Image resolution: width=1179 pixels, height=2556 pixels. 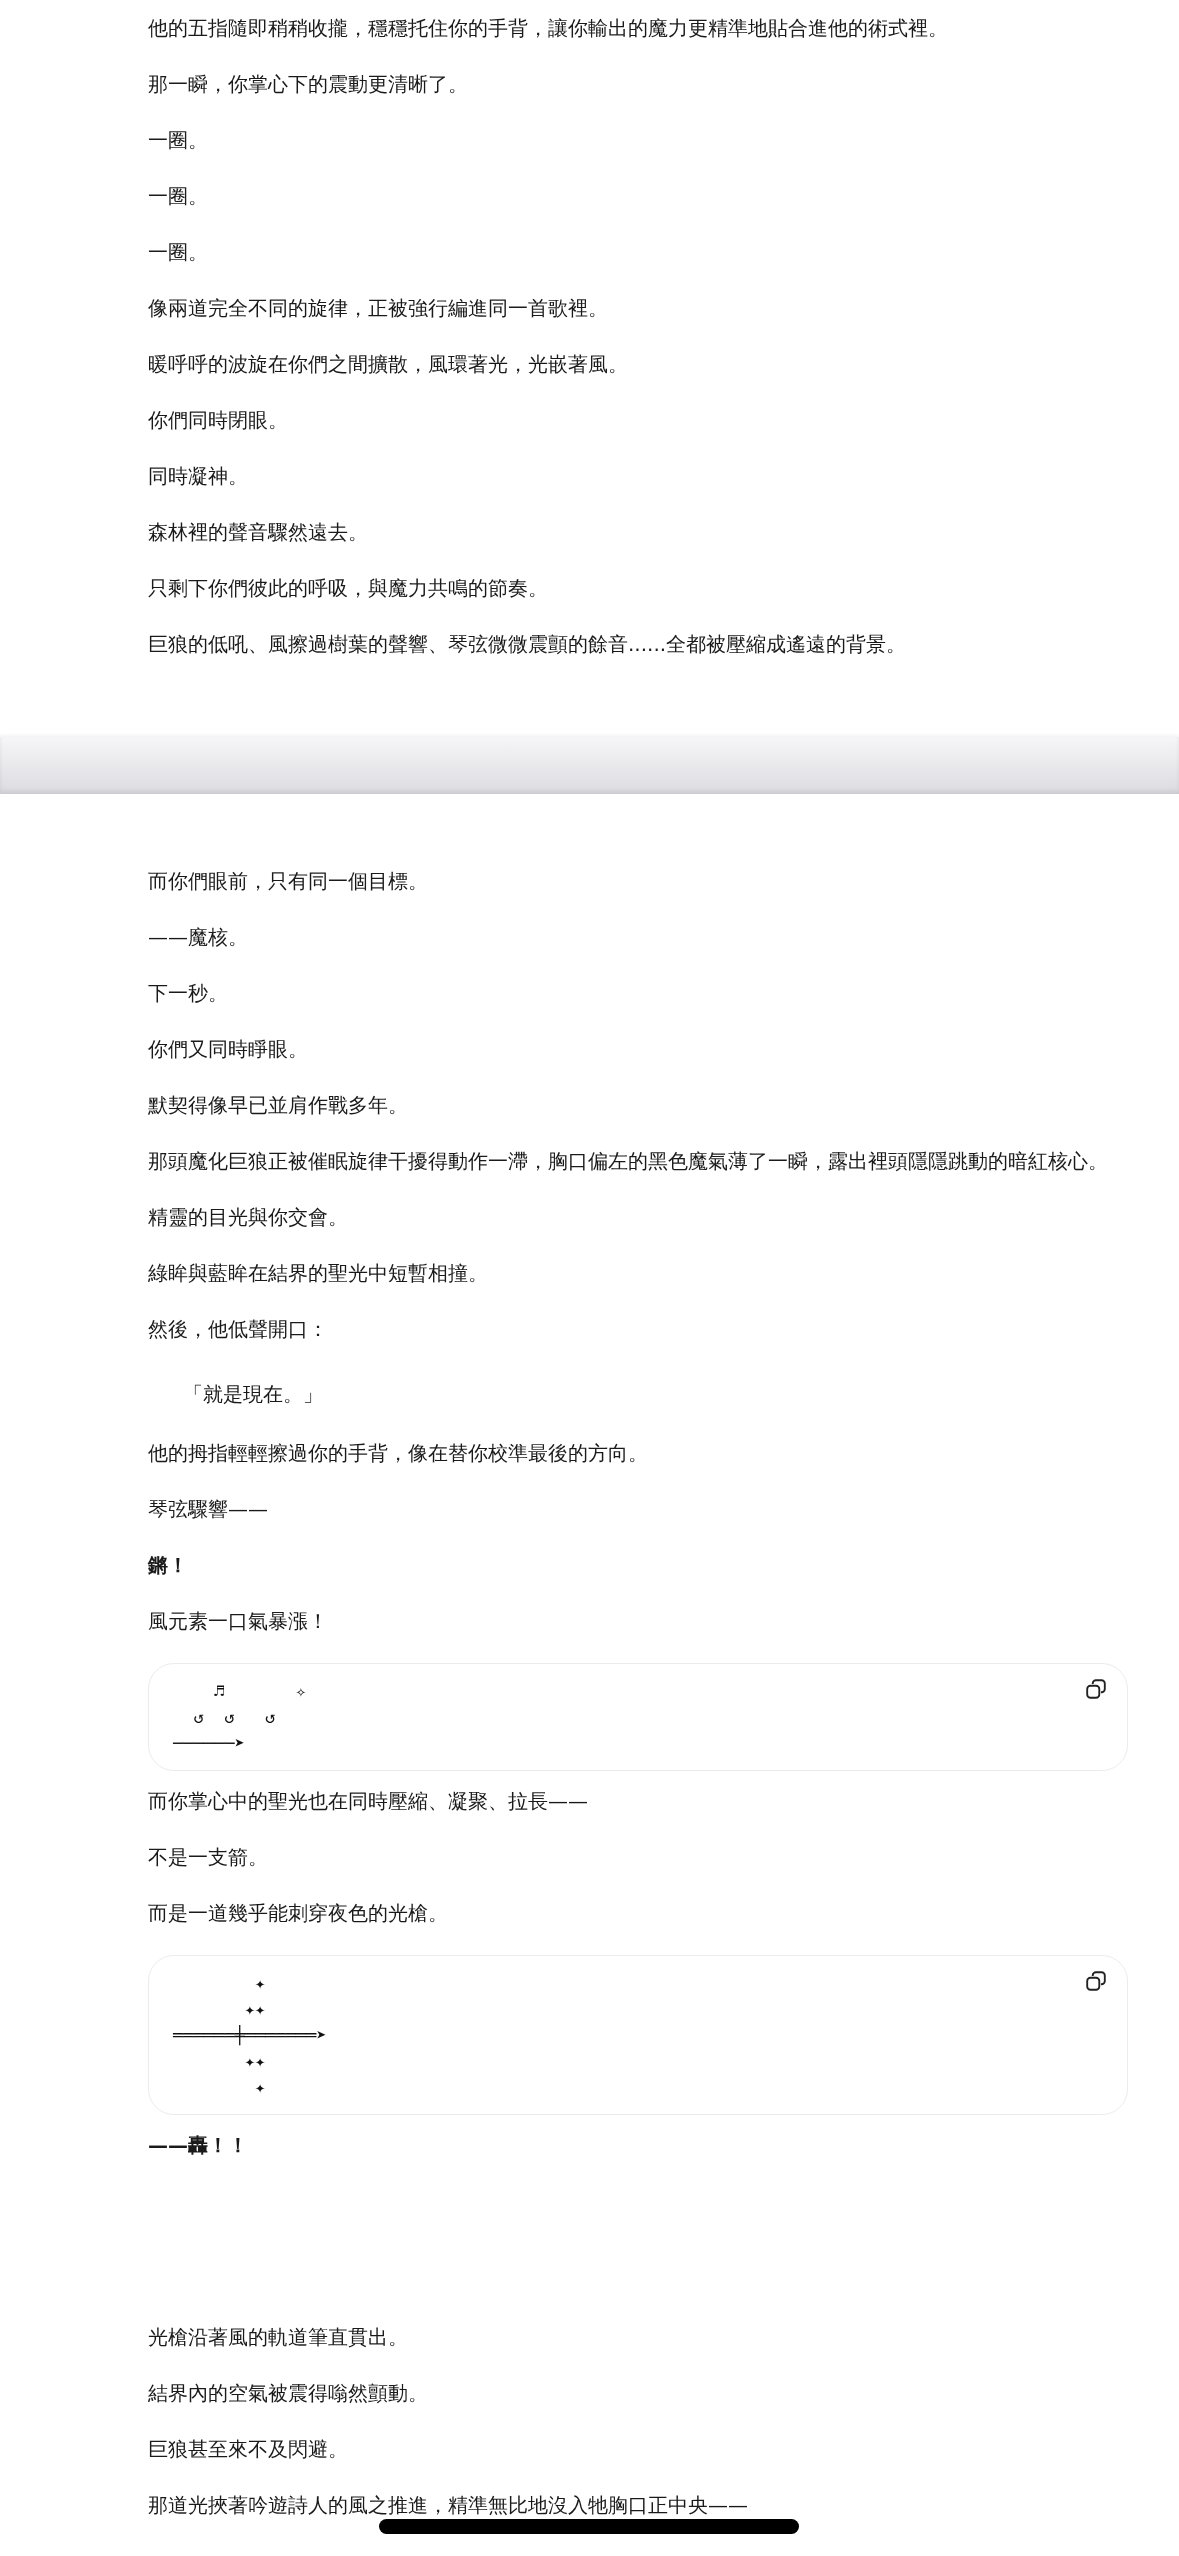 I want to click on paragraph: 你們同時閉眼。, so click(x=218, y=420).